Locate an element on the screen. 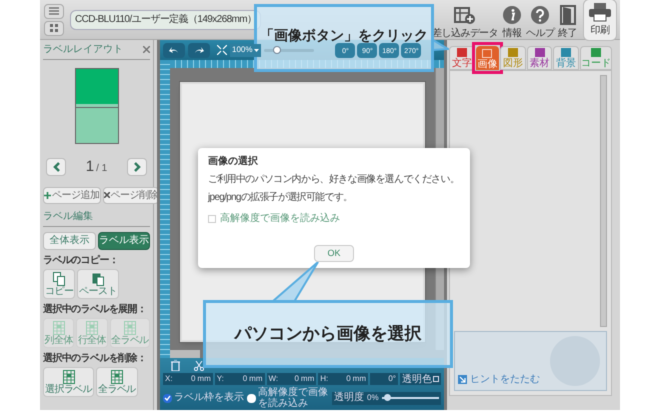 The height and width of the screenshot is (420, 660). vertical-scrollbar is located at coordinates (603, 201).